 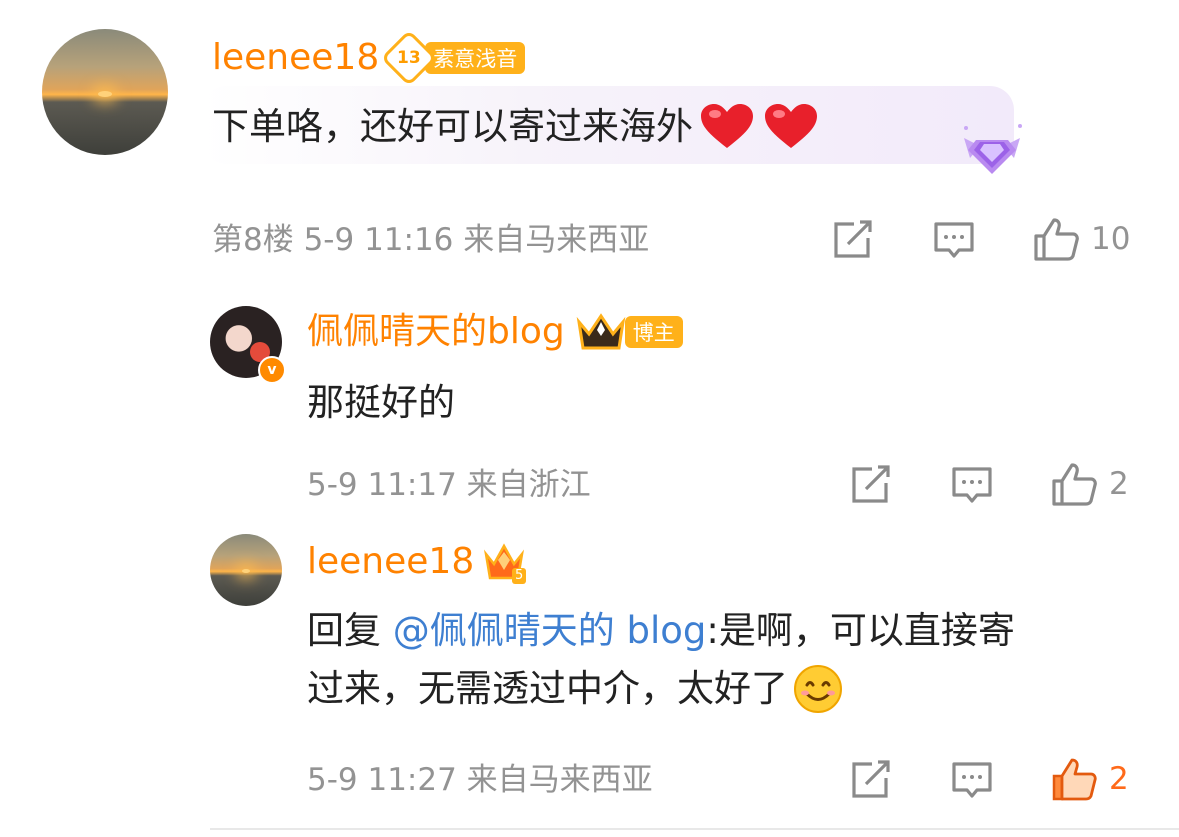 What do you see at coordinates (601, 331) in the screenshot?
I see `crown-badge-icon` at bounding box center [601, 331].